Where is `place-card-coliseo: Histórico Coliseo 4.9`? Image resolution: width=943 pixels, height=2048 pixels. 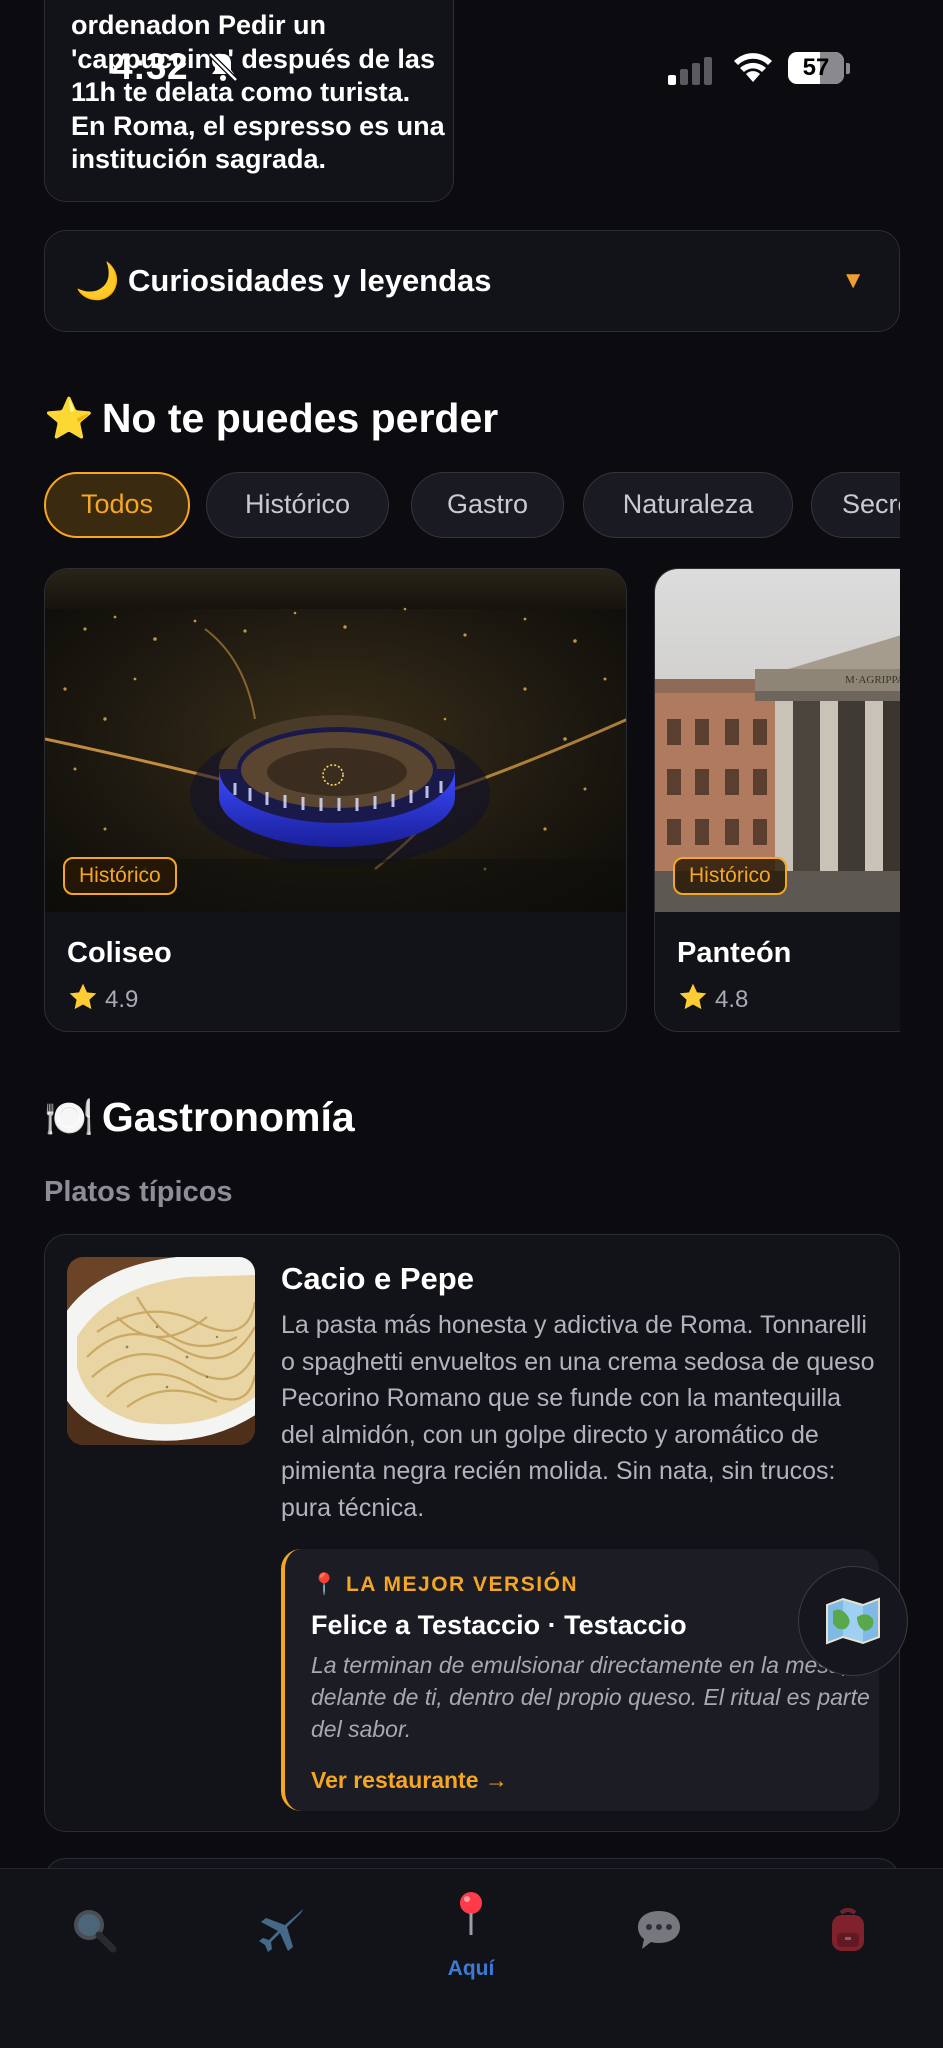
place-card-coliseo: Histórico Coliseo 4.9 is located at coordinates (335, 800).